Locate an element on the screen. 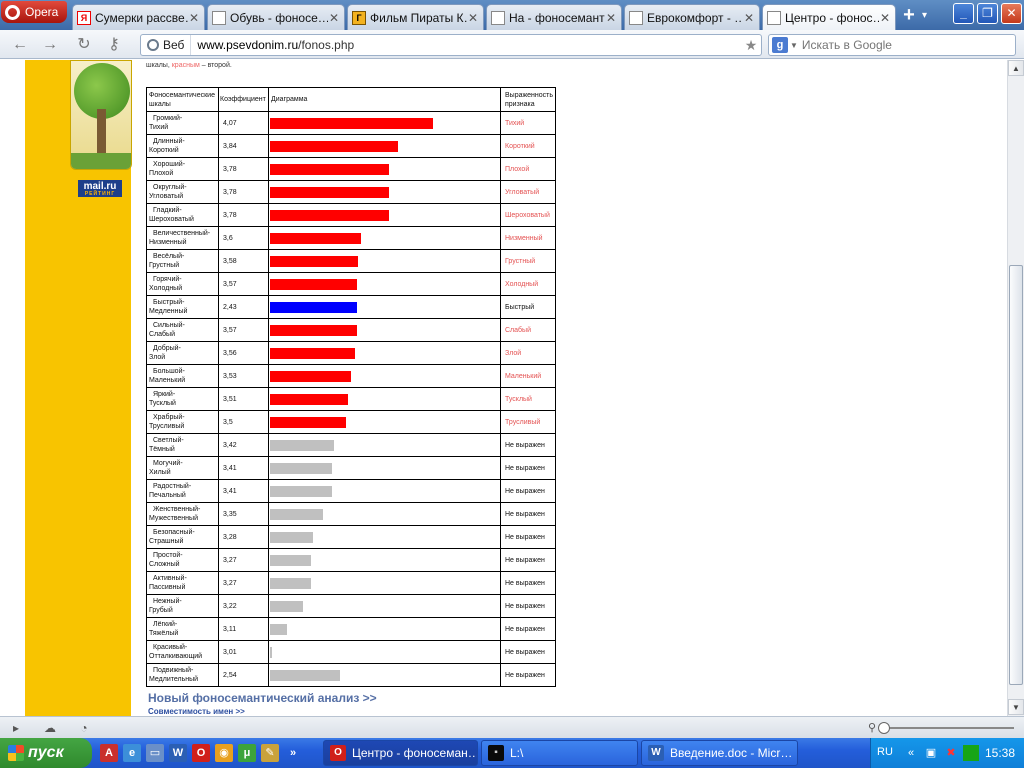 This screenshot has width=1024, height=768. close-window-button: ✕ is located at coordinates (1011, 13).